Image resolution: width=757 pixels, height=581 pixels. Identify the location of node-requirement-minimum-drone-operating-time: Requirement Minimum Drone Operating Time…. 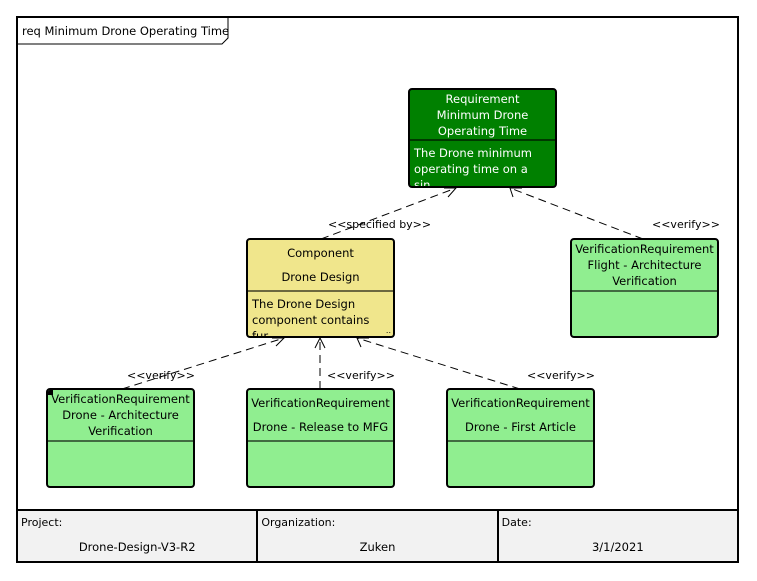
(482, 138).